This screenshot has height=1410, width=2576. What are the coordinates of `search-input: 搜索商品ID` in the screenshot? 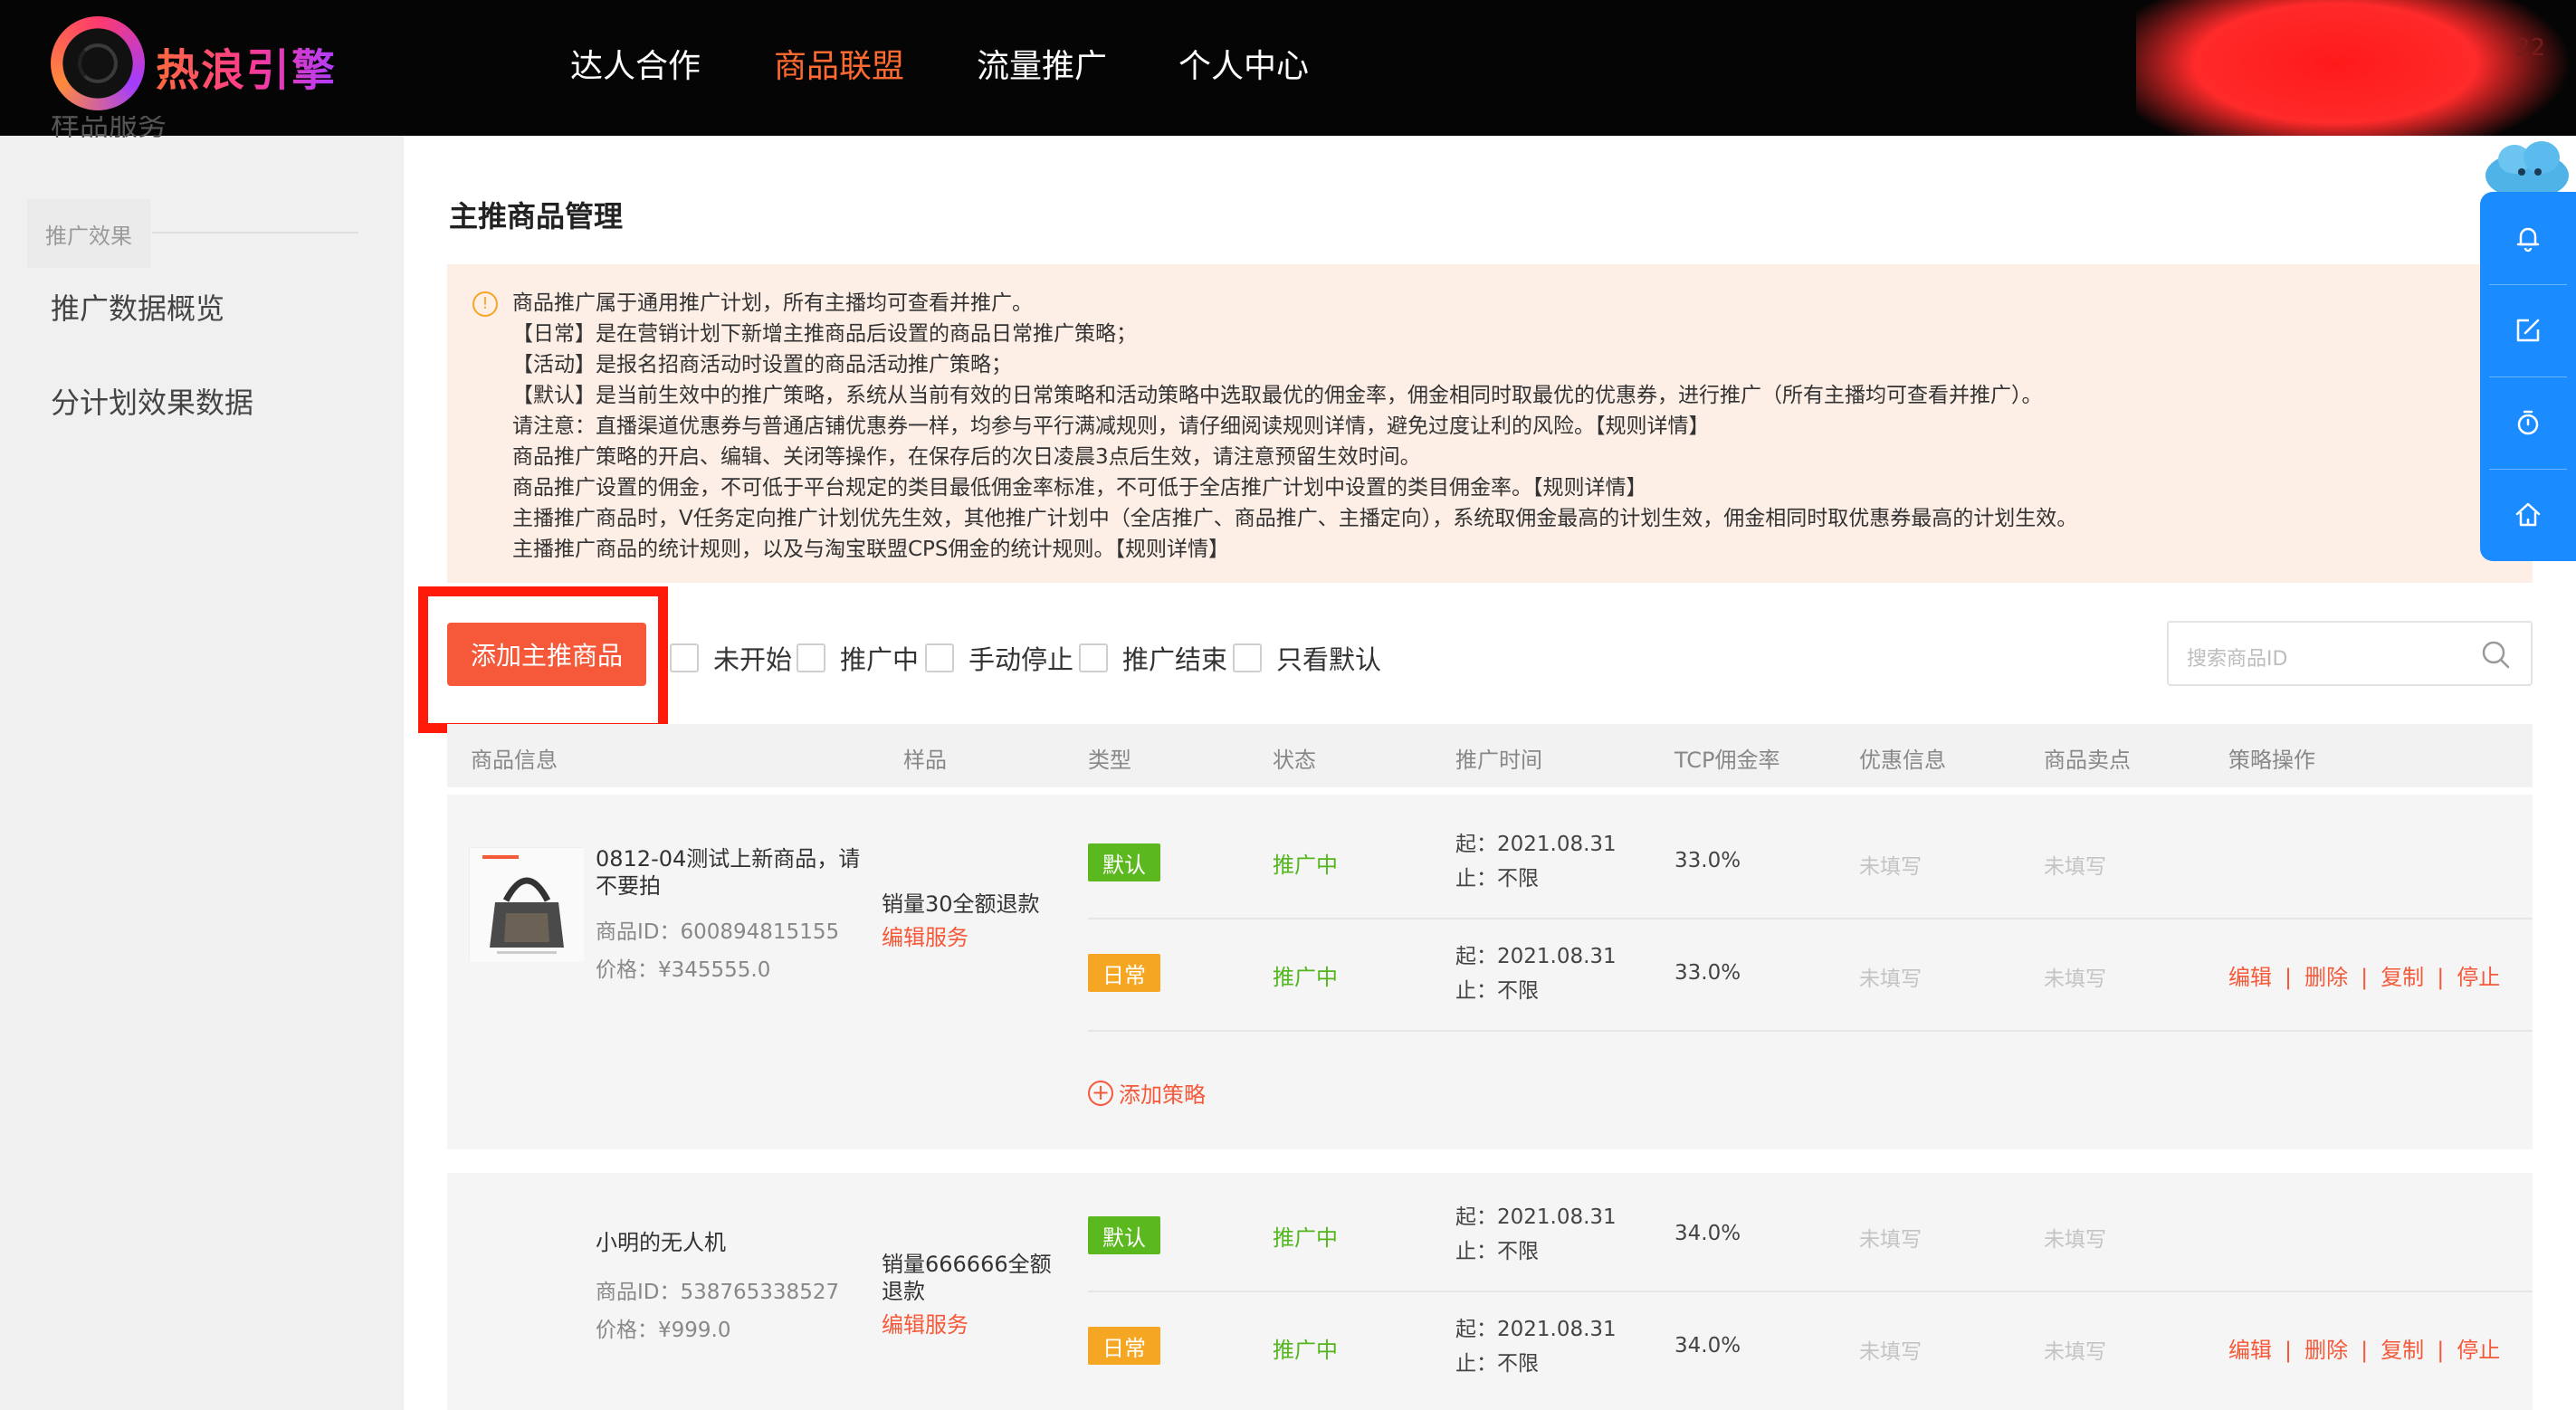 It's located at (2350, 653).